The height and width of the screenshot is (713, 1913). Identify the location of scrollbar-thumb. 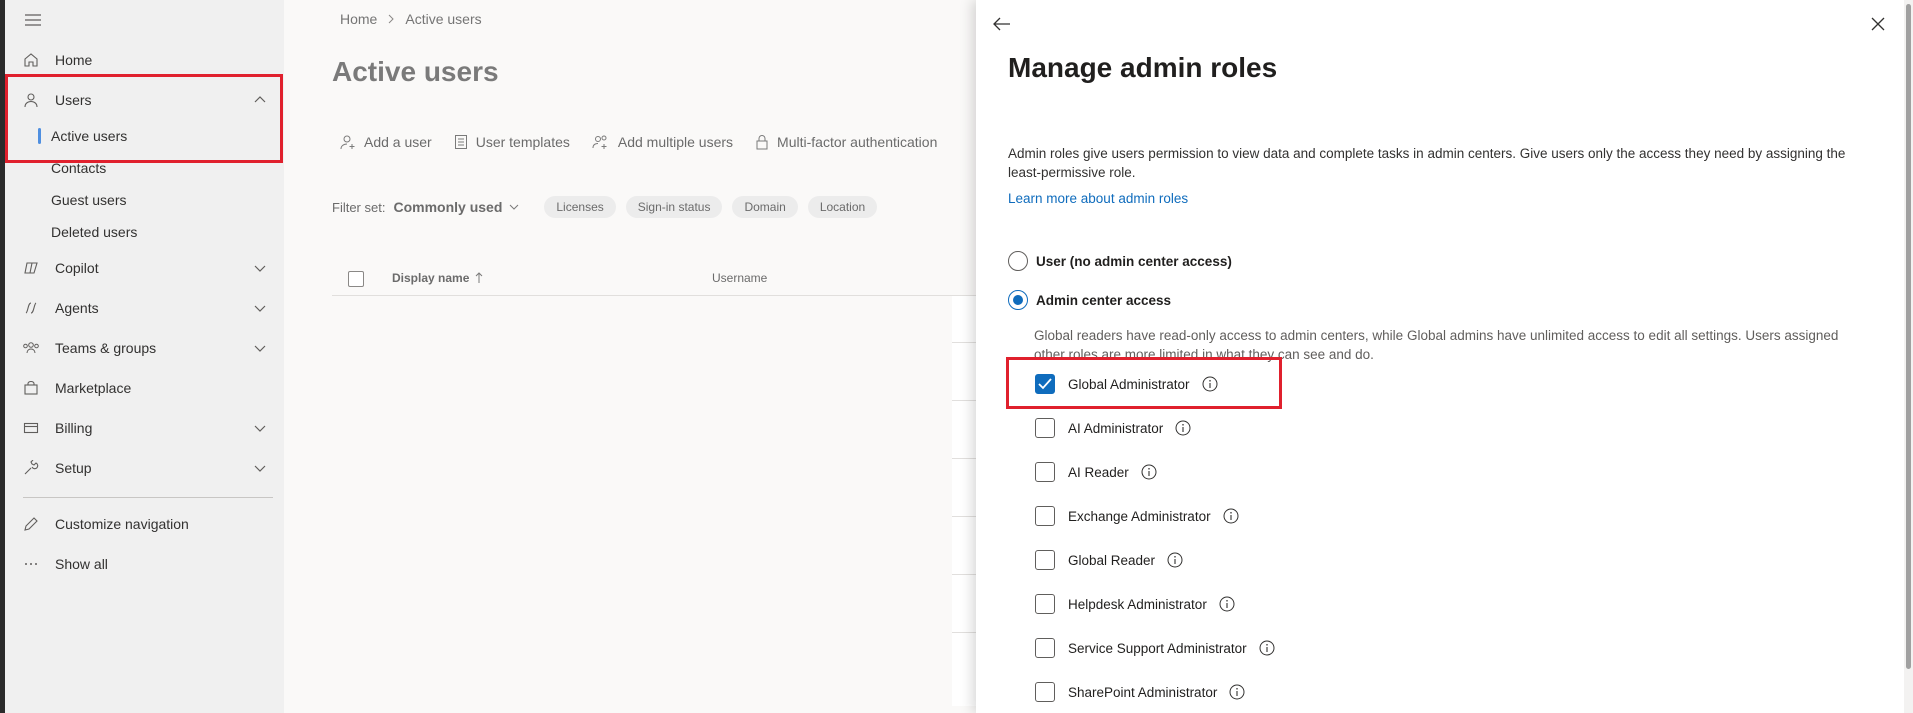
(1908, 336).